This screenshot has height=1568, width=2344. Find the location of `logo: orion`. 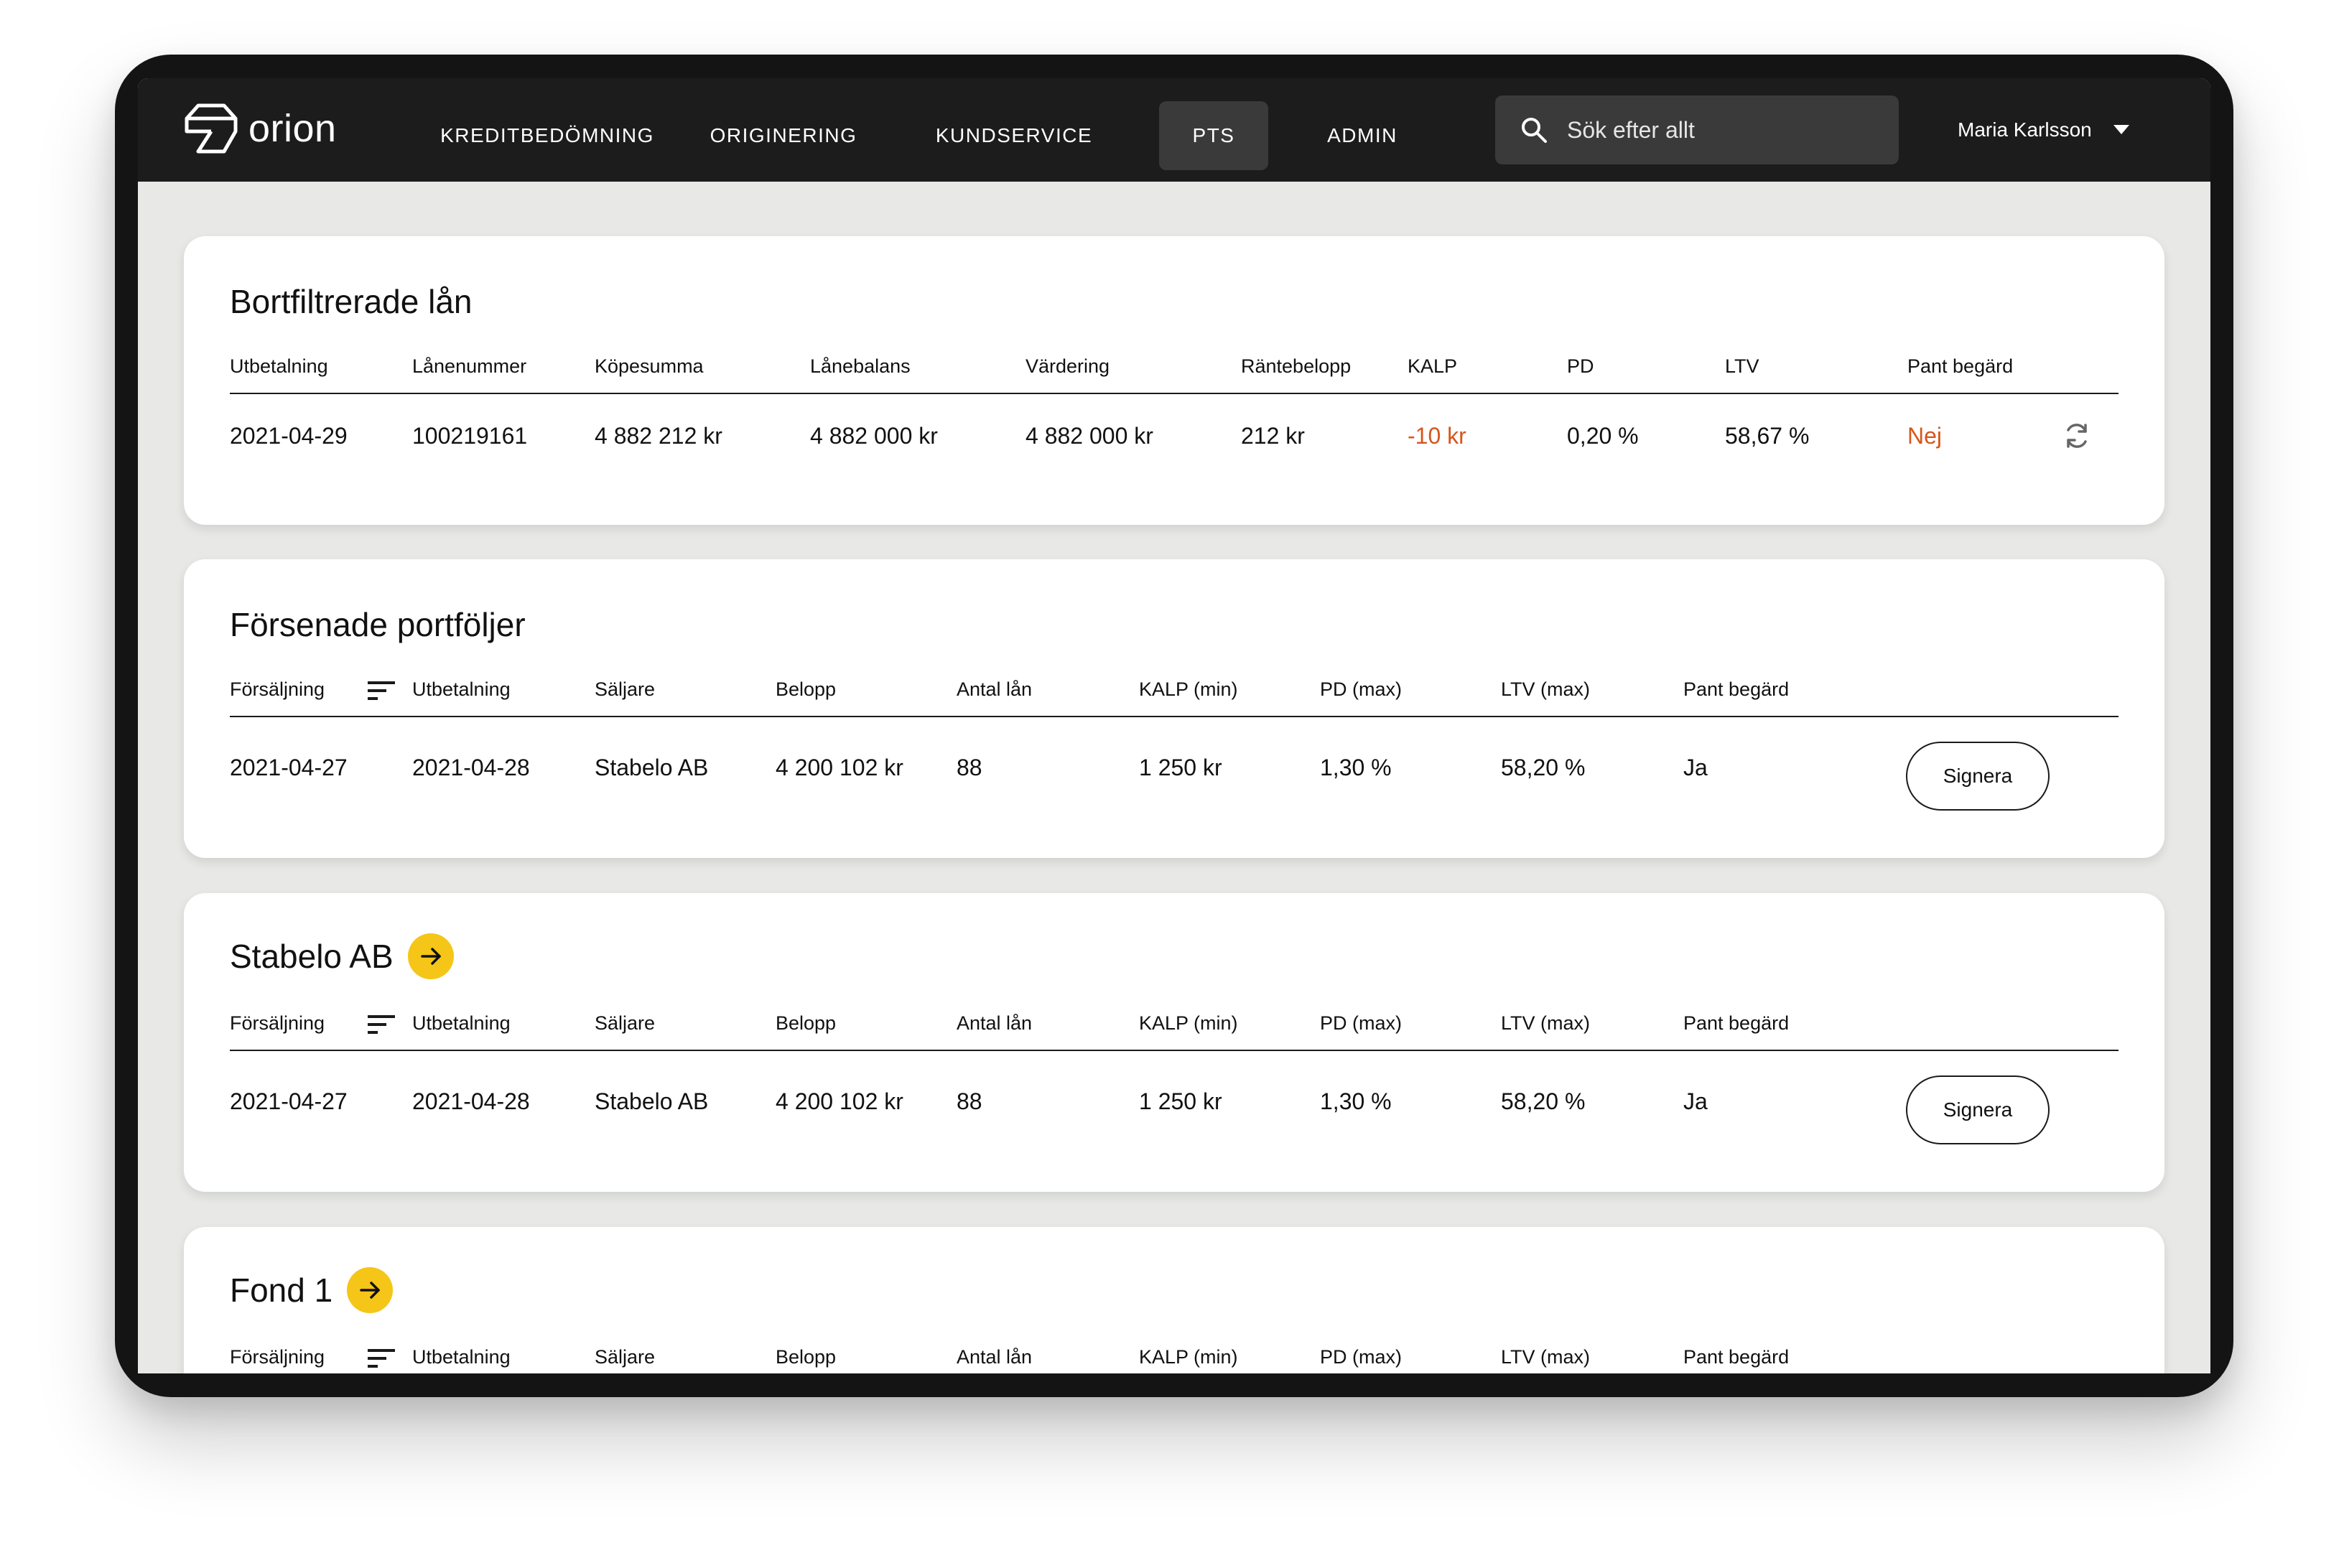

logo: orion is located at coordinates (261, 128).